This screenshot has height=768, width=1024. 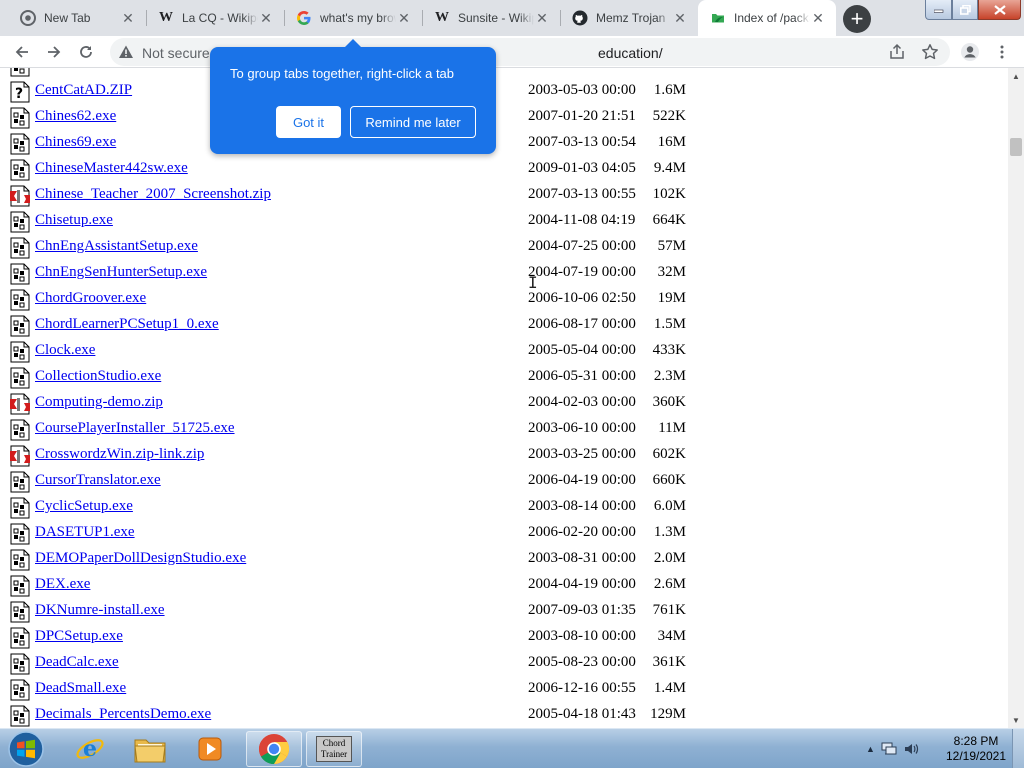 I want to click on window-close-button, so click(x=999, y=10).